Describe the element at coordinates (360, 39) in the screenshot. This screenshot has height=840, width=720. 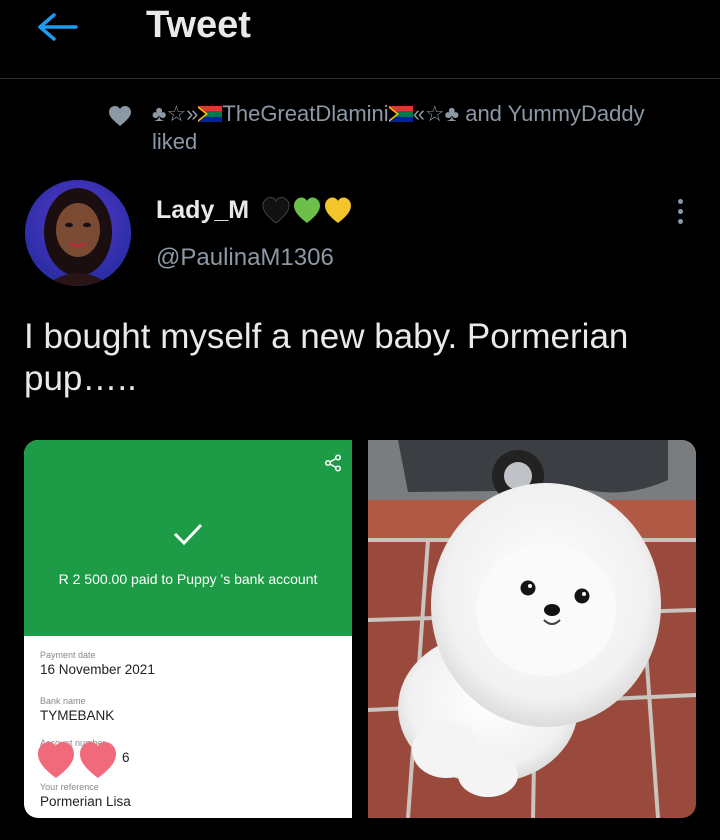
I see `top-bar: Tweet` at that location.